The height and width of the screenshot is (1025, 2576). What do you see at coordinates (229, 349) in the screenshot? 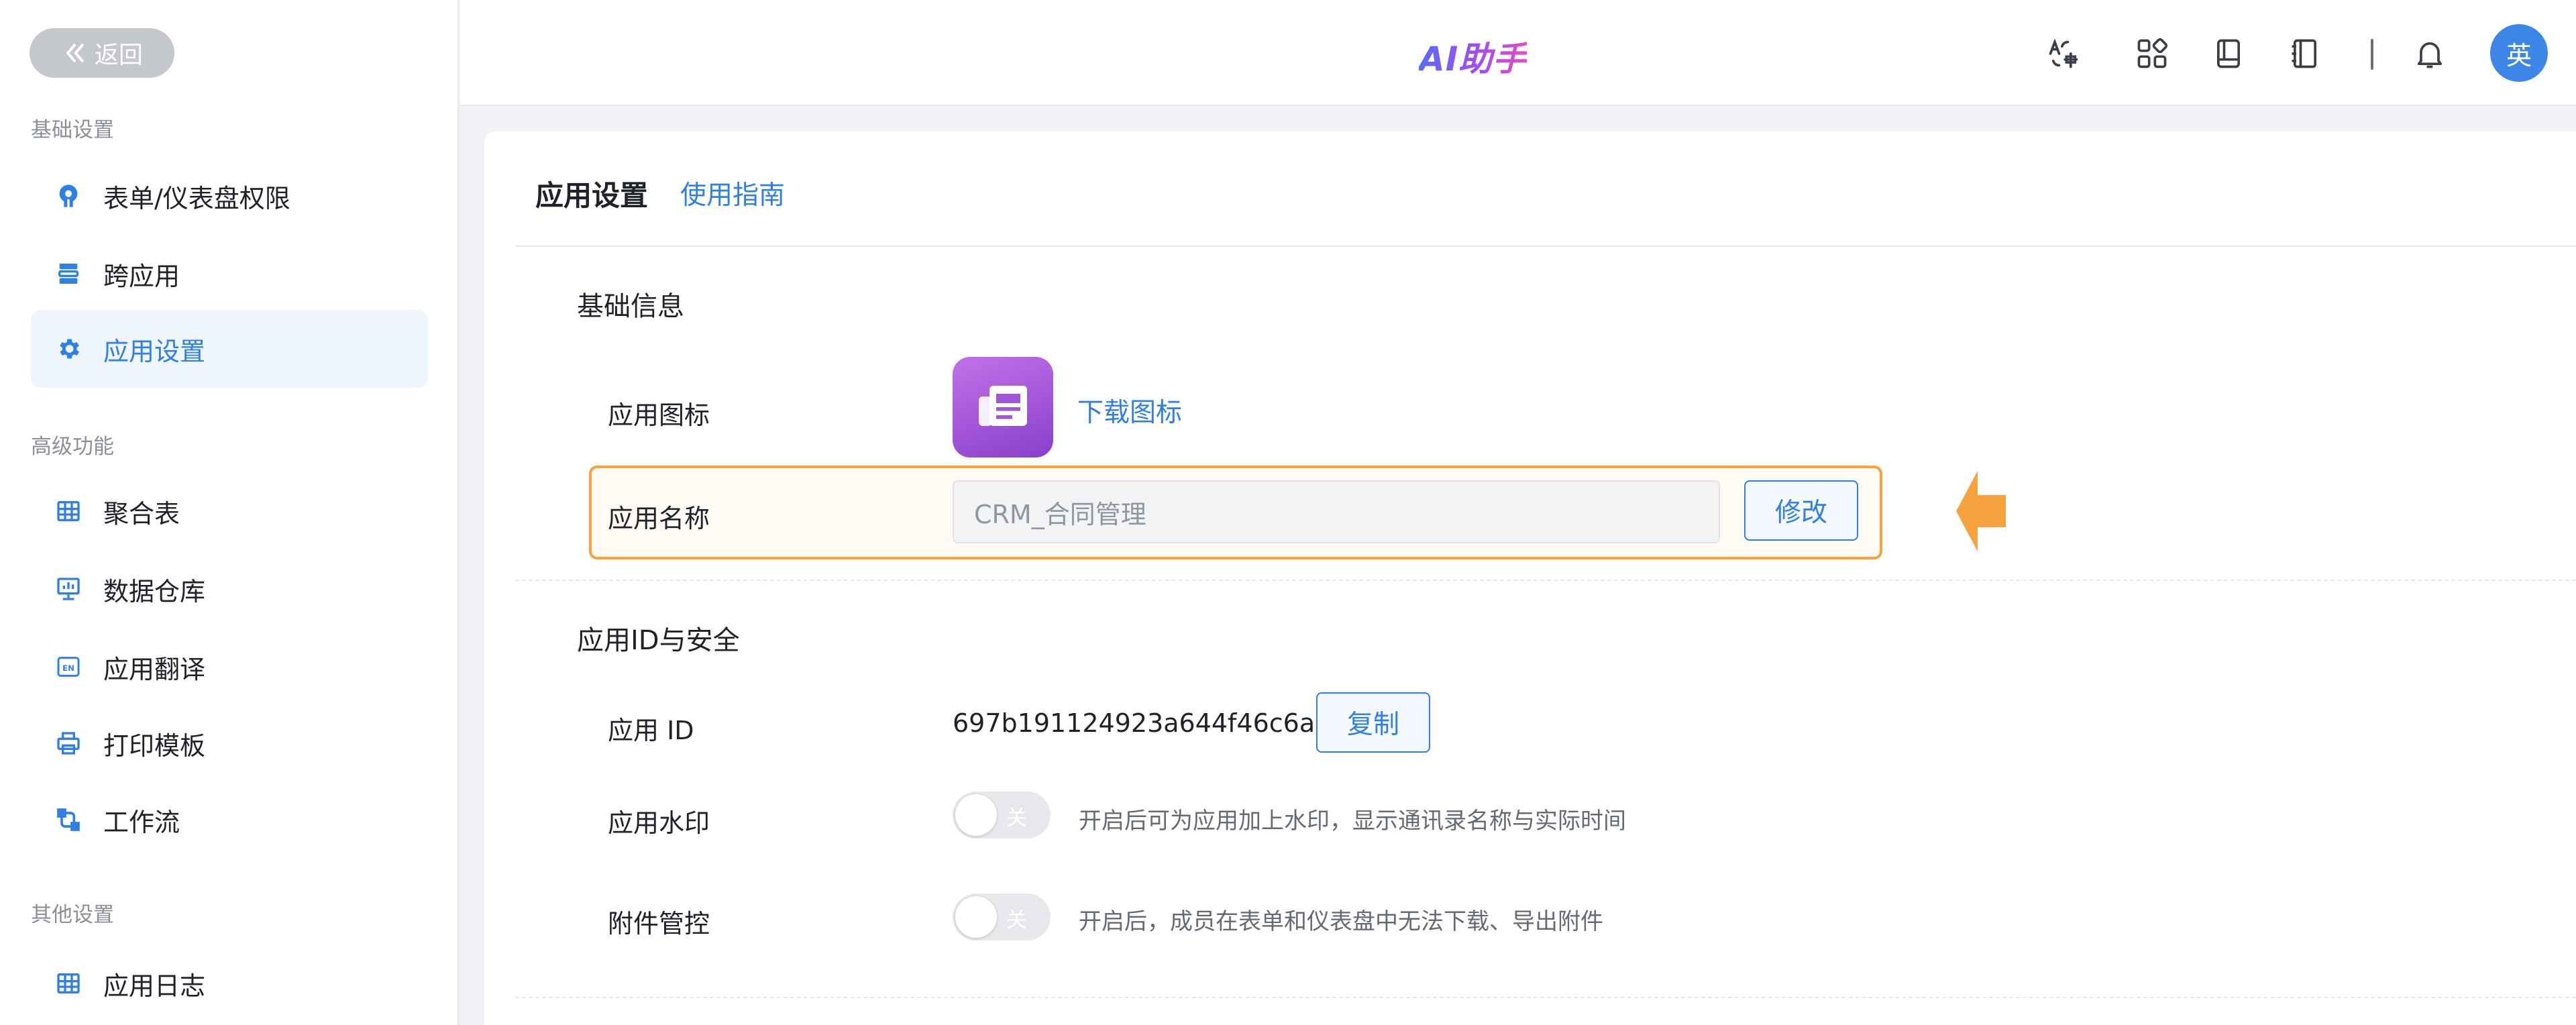
I see `sidebar-item-app-settings: 应用设置` at bounding box center [229, 349].